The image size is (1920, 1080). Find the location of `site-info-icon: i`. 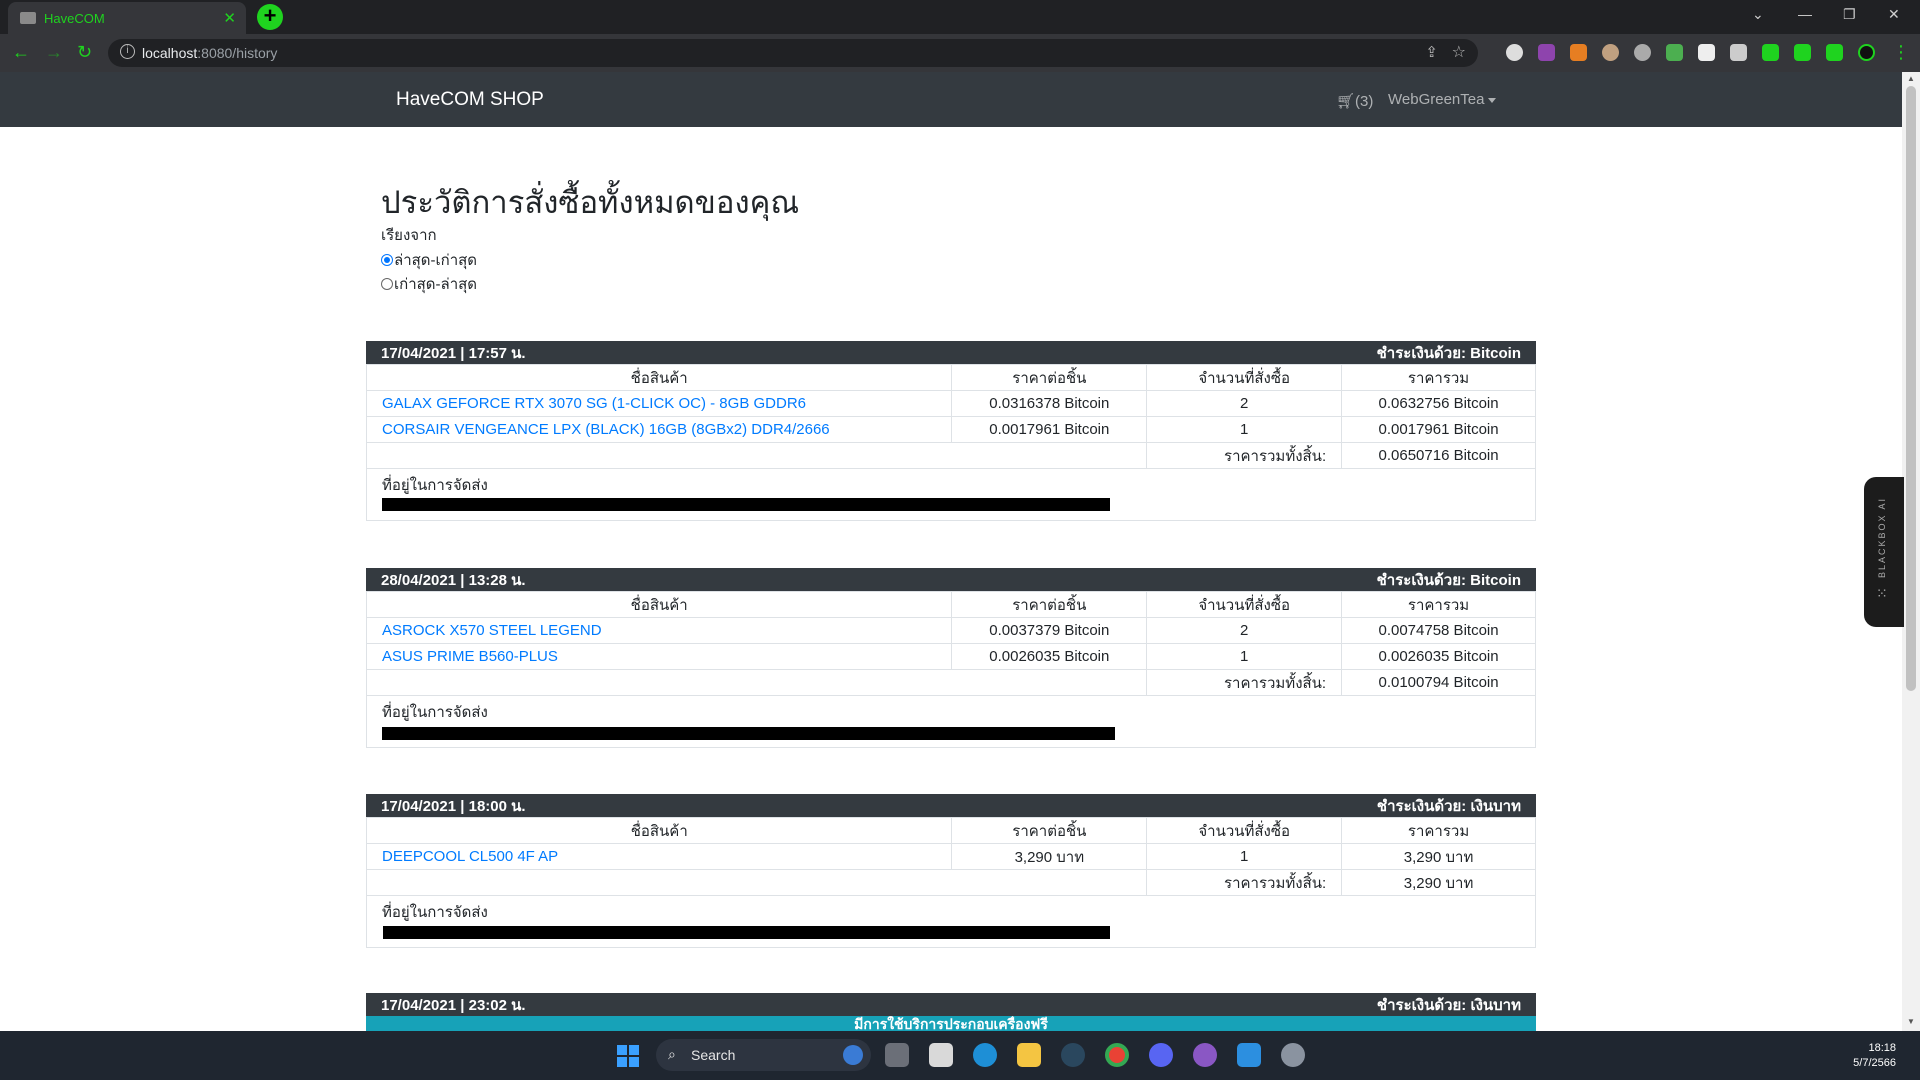

site-info-icon: i is located at coordinates (127, 51).